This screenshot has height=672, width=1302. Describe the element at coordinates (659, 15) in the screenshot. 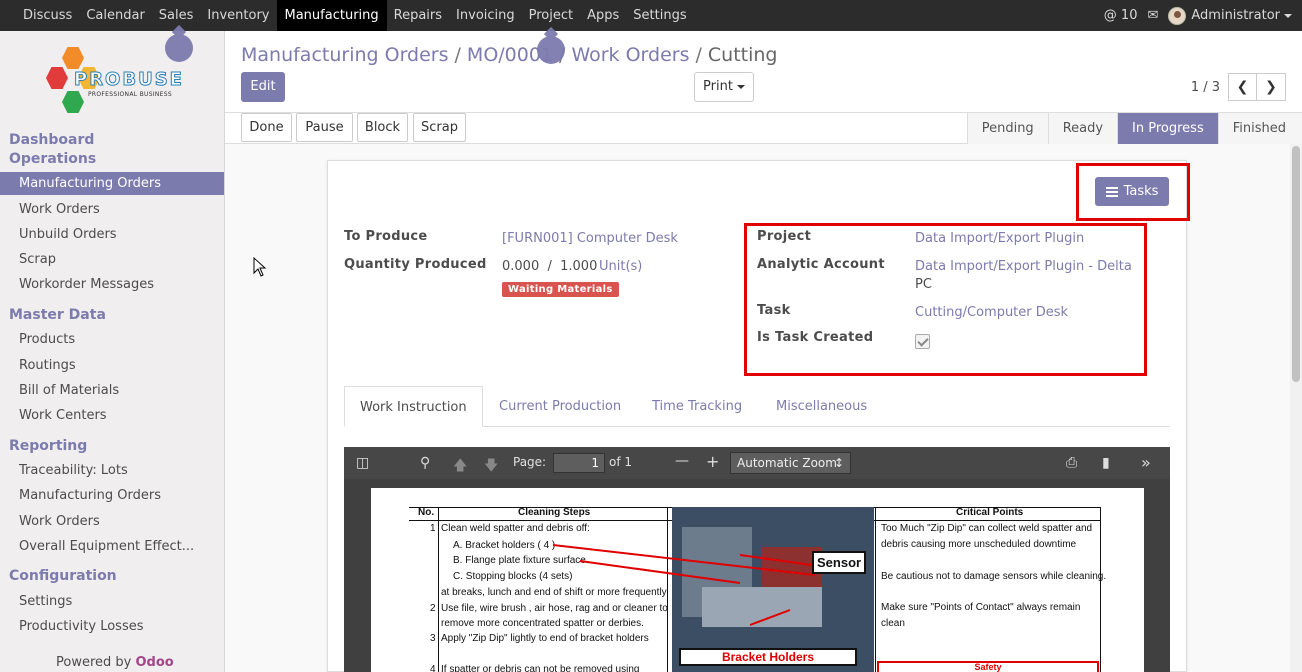

I see `menu-settings: Settings` at that location.